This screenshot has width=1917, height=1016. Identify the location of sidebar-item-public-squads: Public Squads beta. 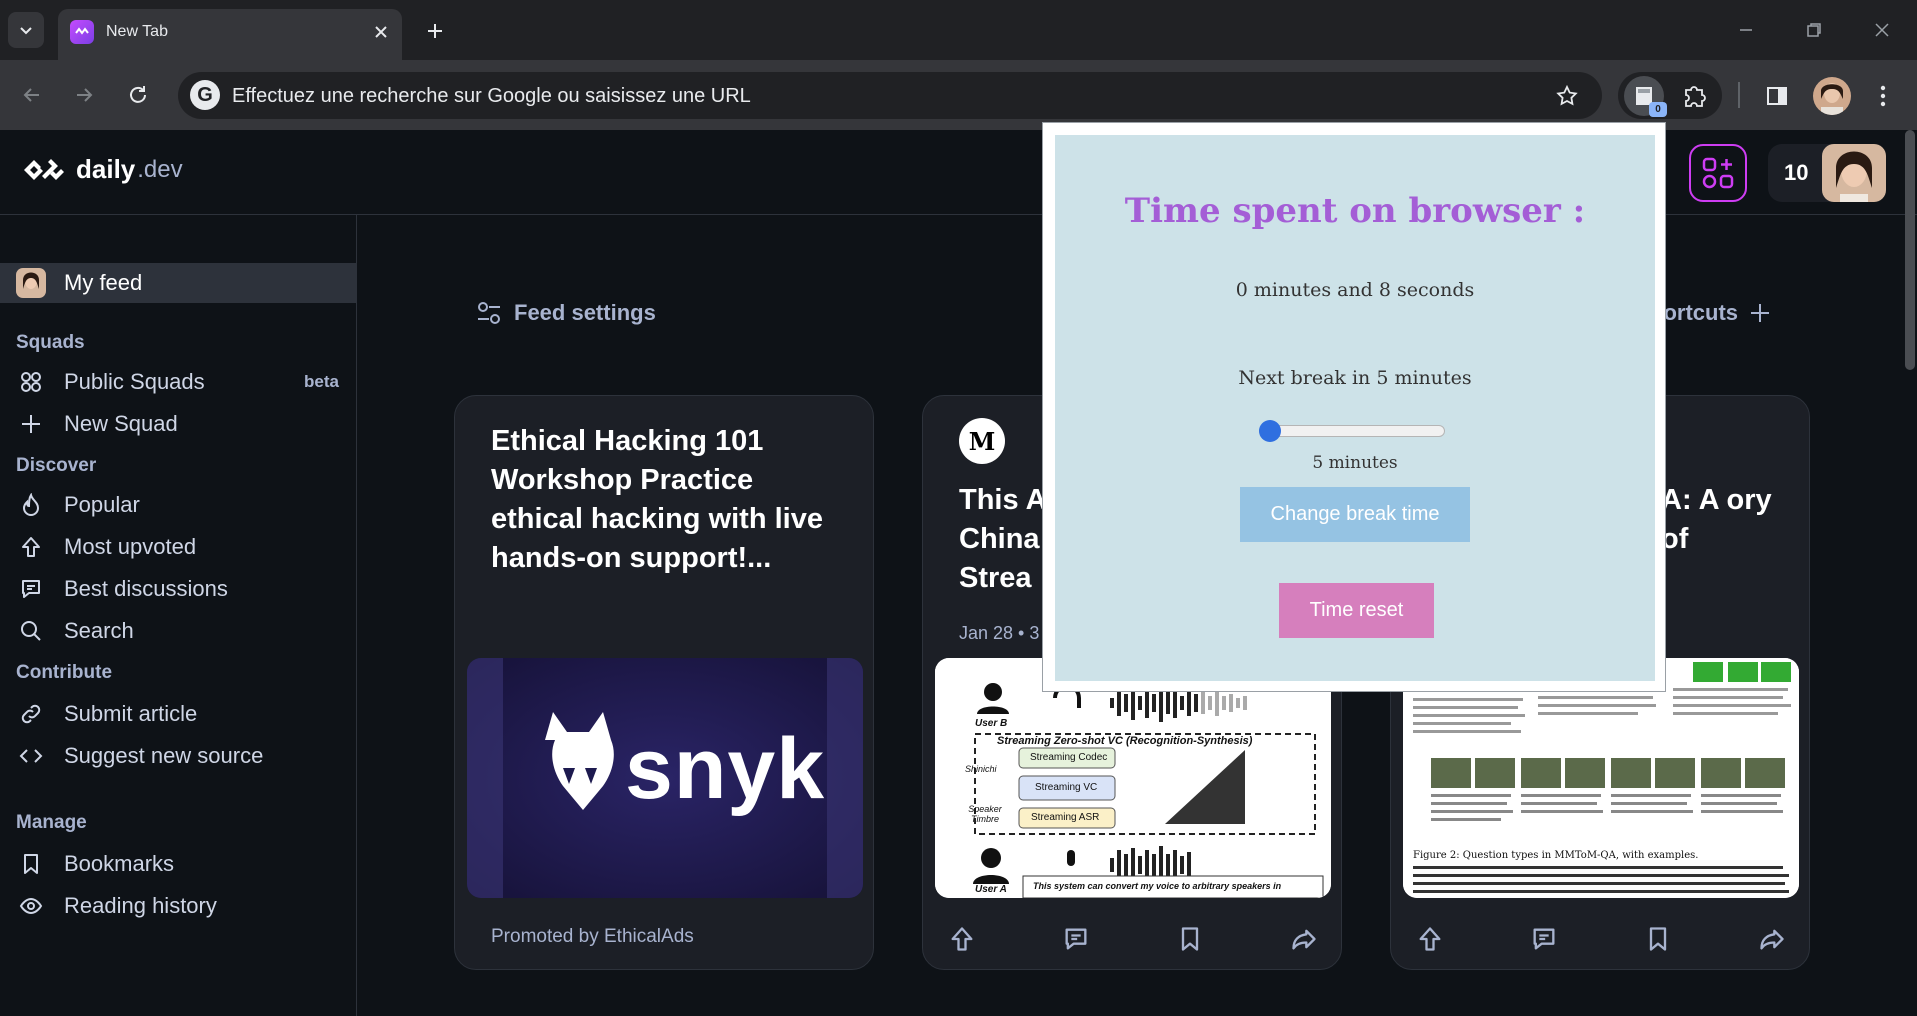
(178, 382).